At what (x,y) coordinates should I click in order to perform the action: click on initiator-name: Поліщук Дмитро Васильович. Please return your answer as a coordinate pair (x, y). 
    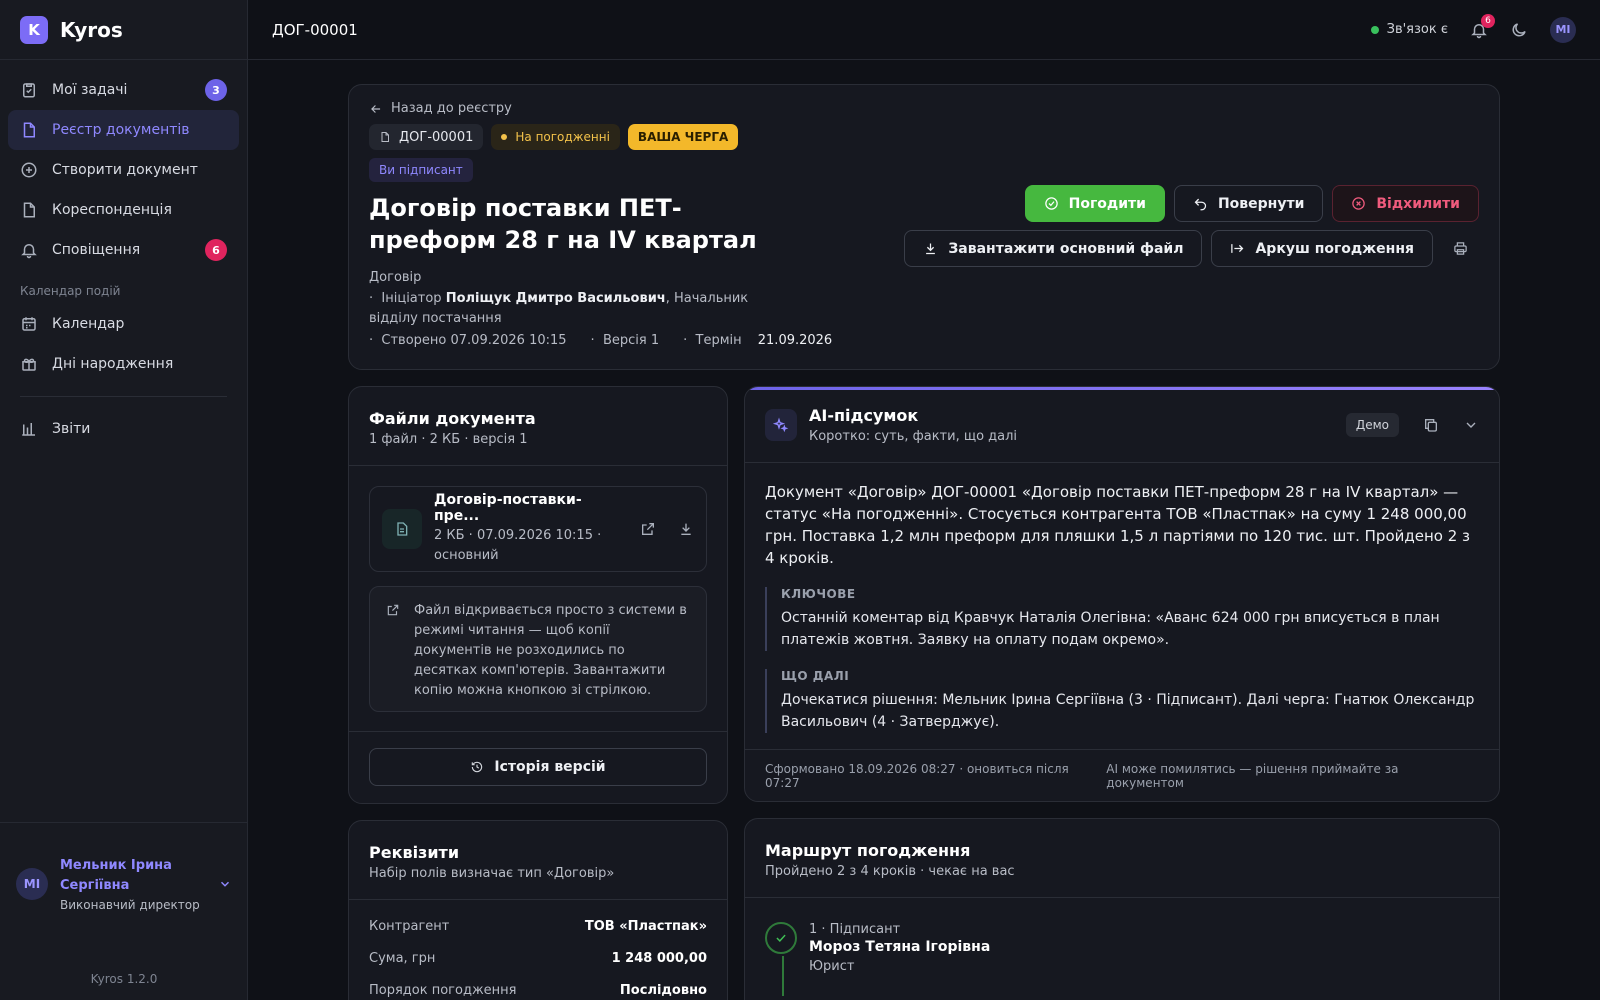
    Looking at the image, I should click on (555, 298).